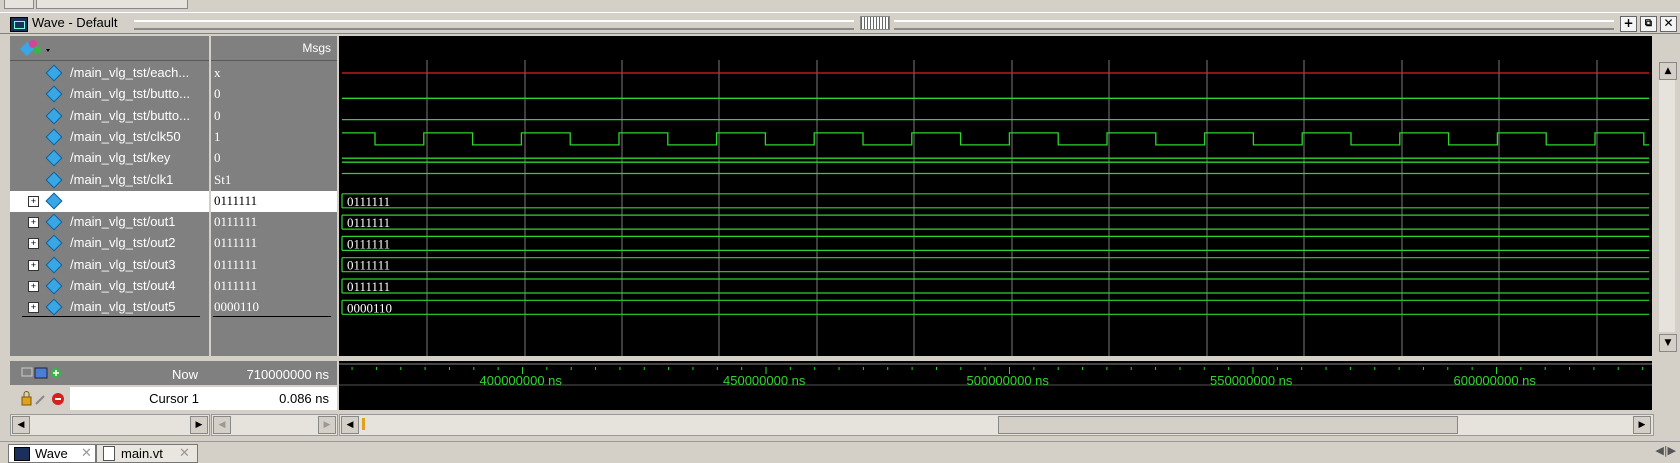 The image size is (1680, 463). Describe the element at coordinates (274, 398) in the screenshot. I see `cursor-value-field: 0.086 ns` at that location.